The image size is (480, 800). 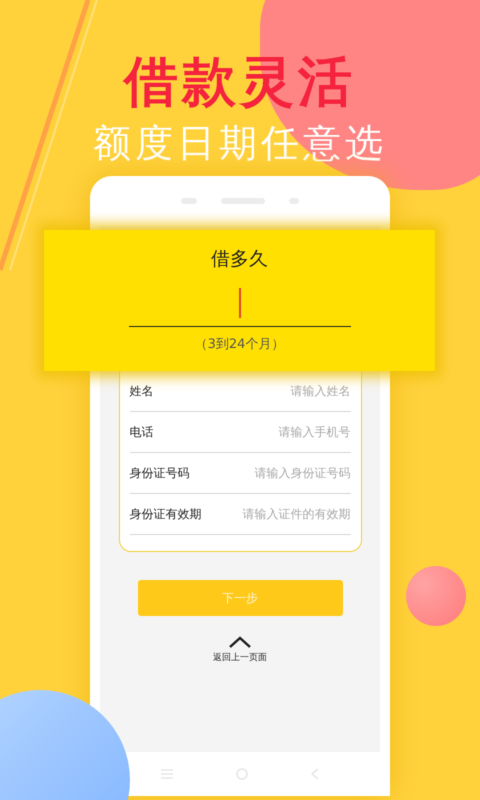 What do you see at coordinates (240, 642) in the screenshot?
I see `chevron-up-icon` at bounding box center [240, 642].